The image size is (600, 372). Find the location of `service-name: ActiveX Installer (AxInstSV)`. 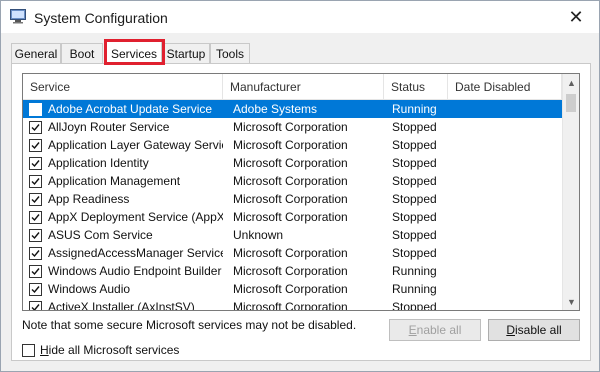

service-name: ActiveX Installer (AxInstSV) is located at coordinates (121, 305).